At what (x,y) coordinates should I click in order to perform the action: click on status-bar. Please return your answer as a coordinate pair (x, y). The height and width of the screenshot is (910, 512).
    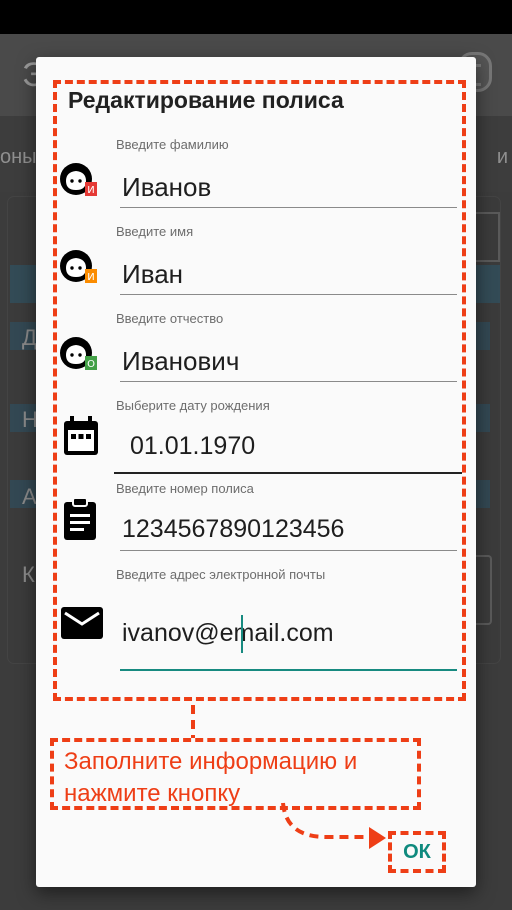
    Looking at the image, I should click on (256, 17).